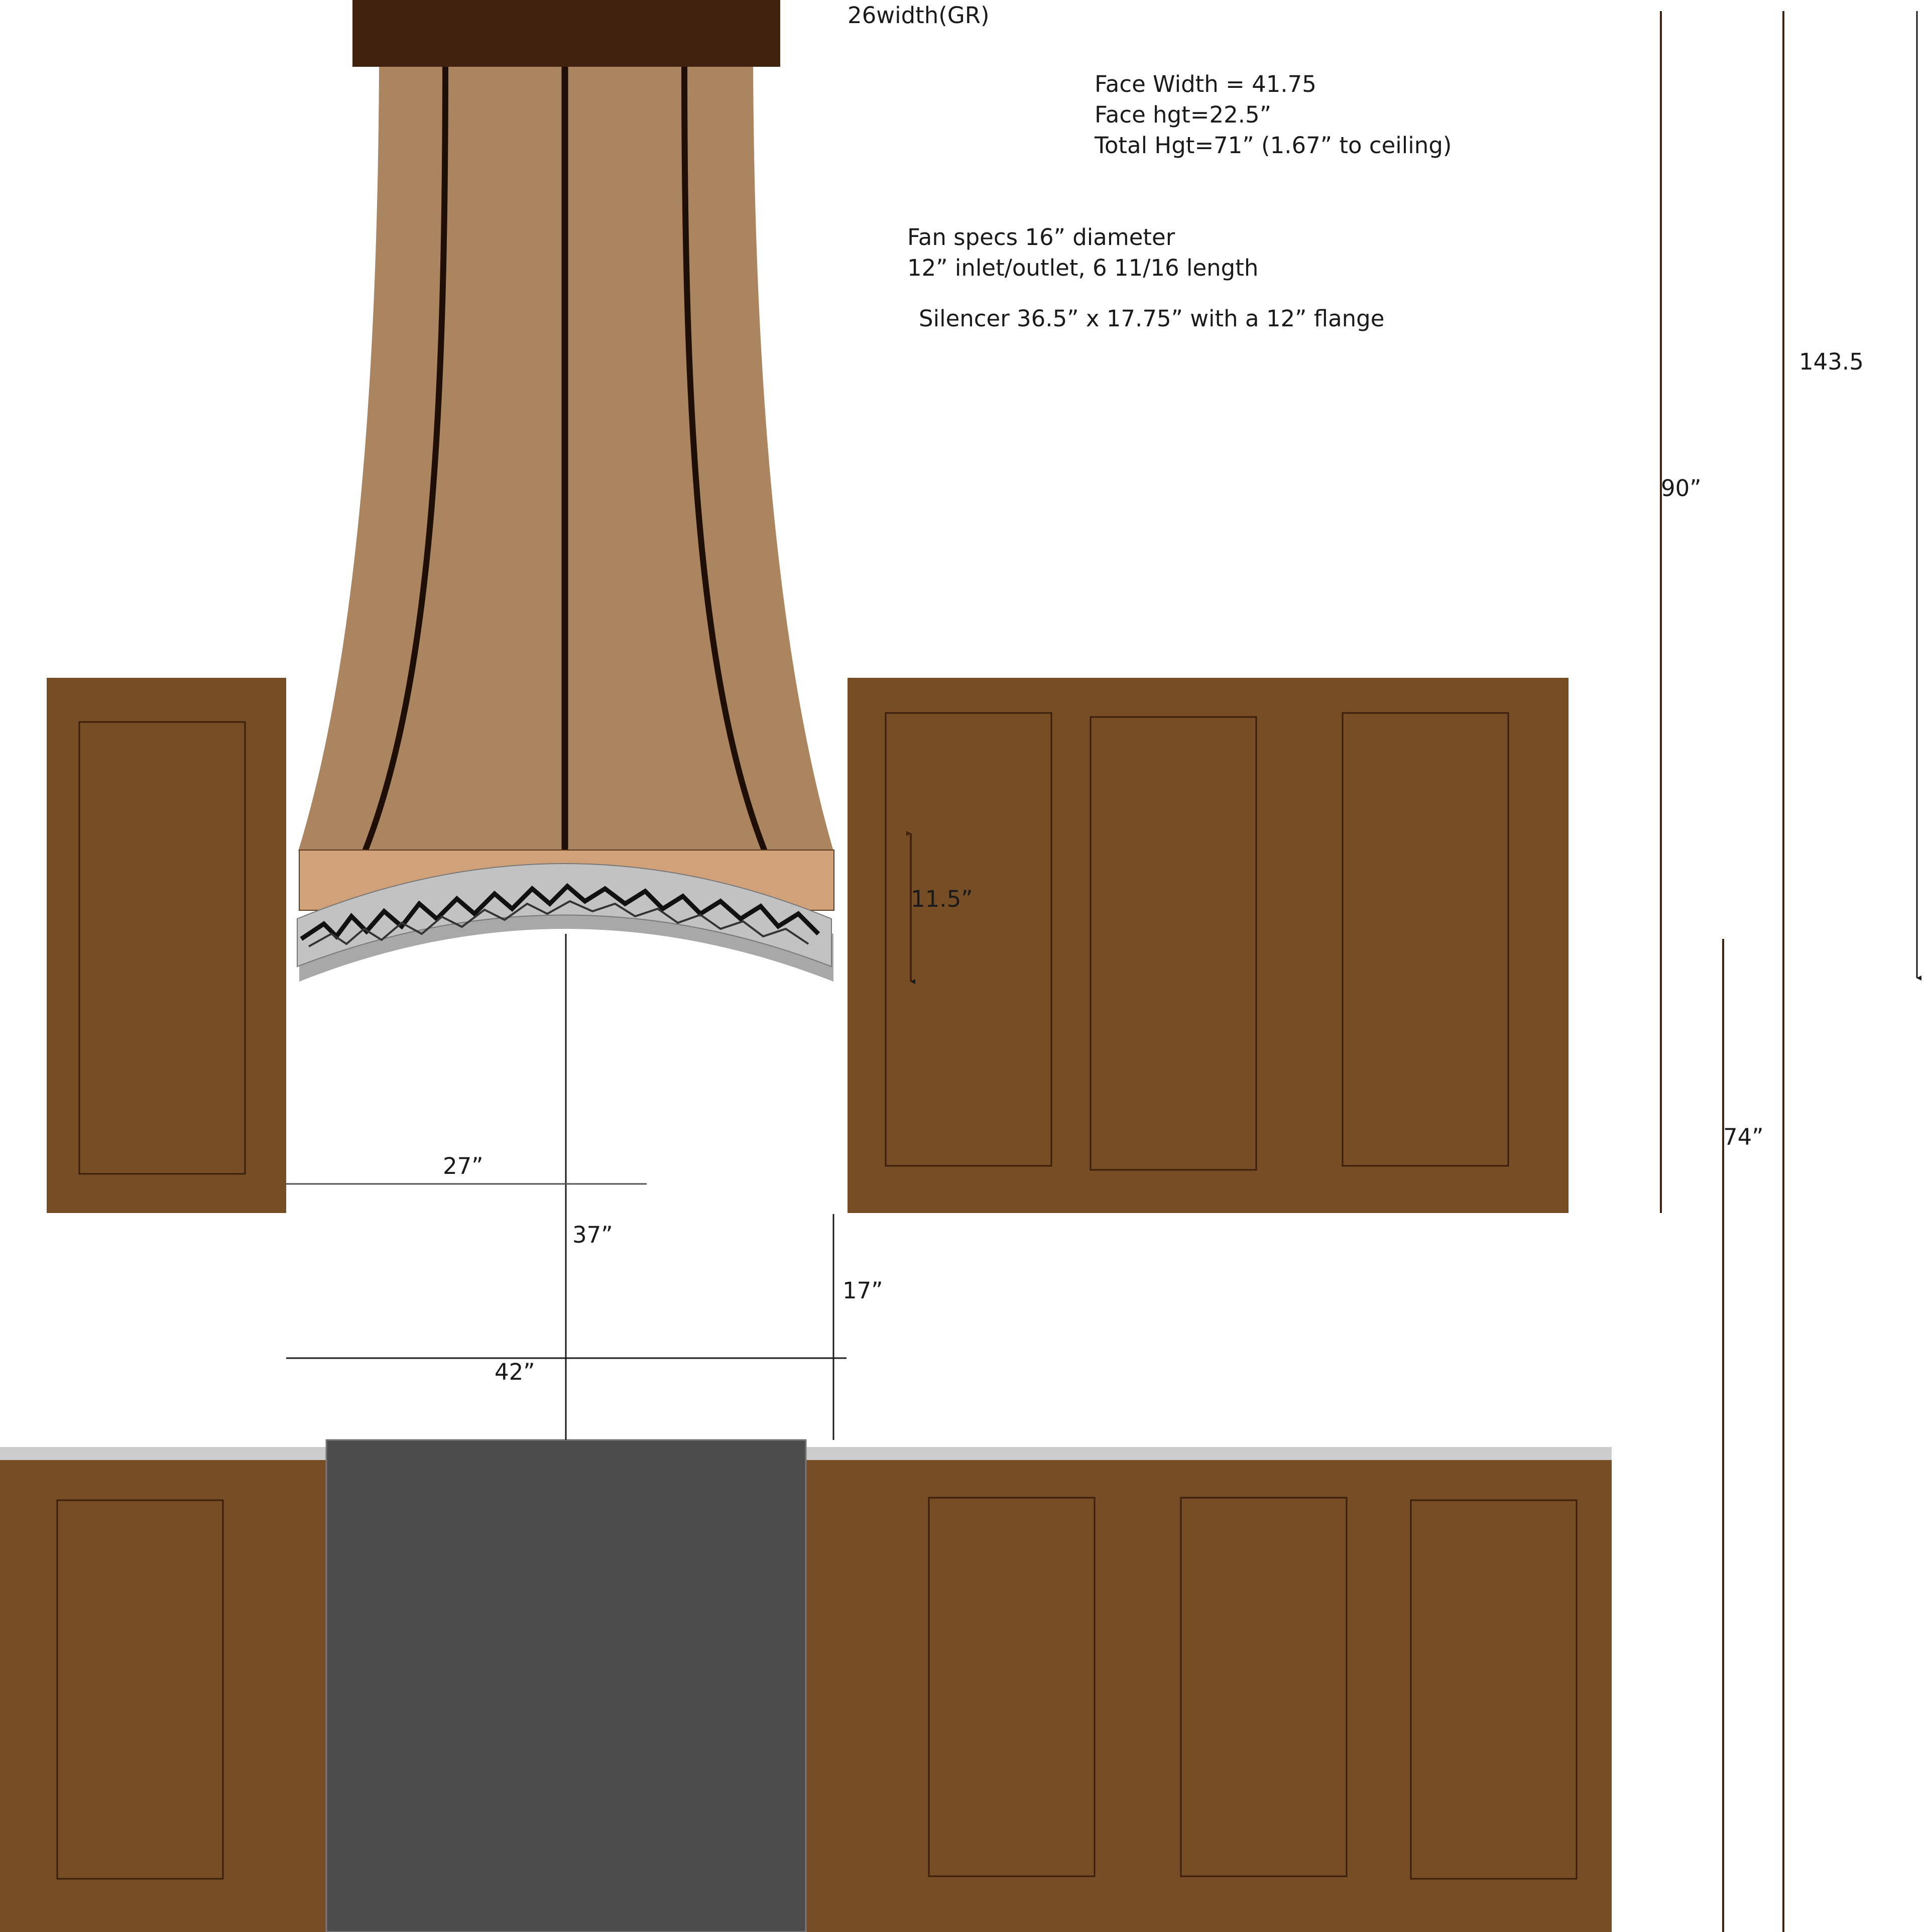  I want to click on duct-cover-cap, so click(566, 33).